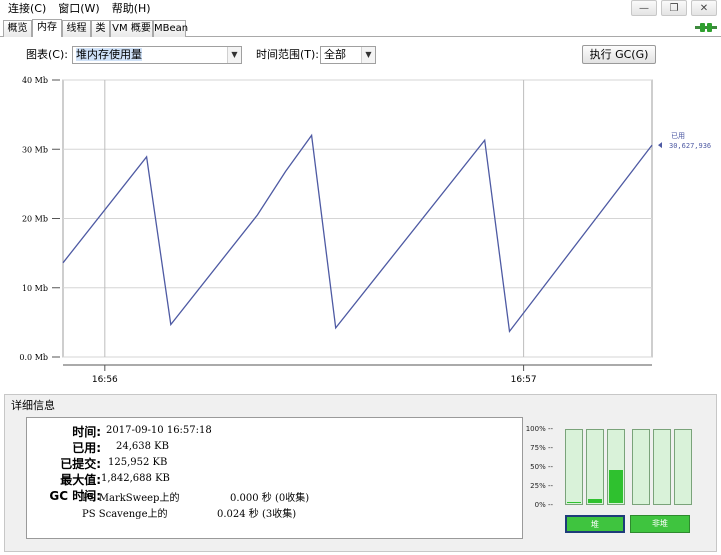 The width and height of the screenshot is (721, 555). What do you see at coordinates (131, 28) in the screenshot?
I see `tab-vm-summary: VM 概要` at bounding box center [131, 28].